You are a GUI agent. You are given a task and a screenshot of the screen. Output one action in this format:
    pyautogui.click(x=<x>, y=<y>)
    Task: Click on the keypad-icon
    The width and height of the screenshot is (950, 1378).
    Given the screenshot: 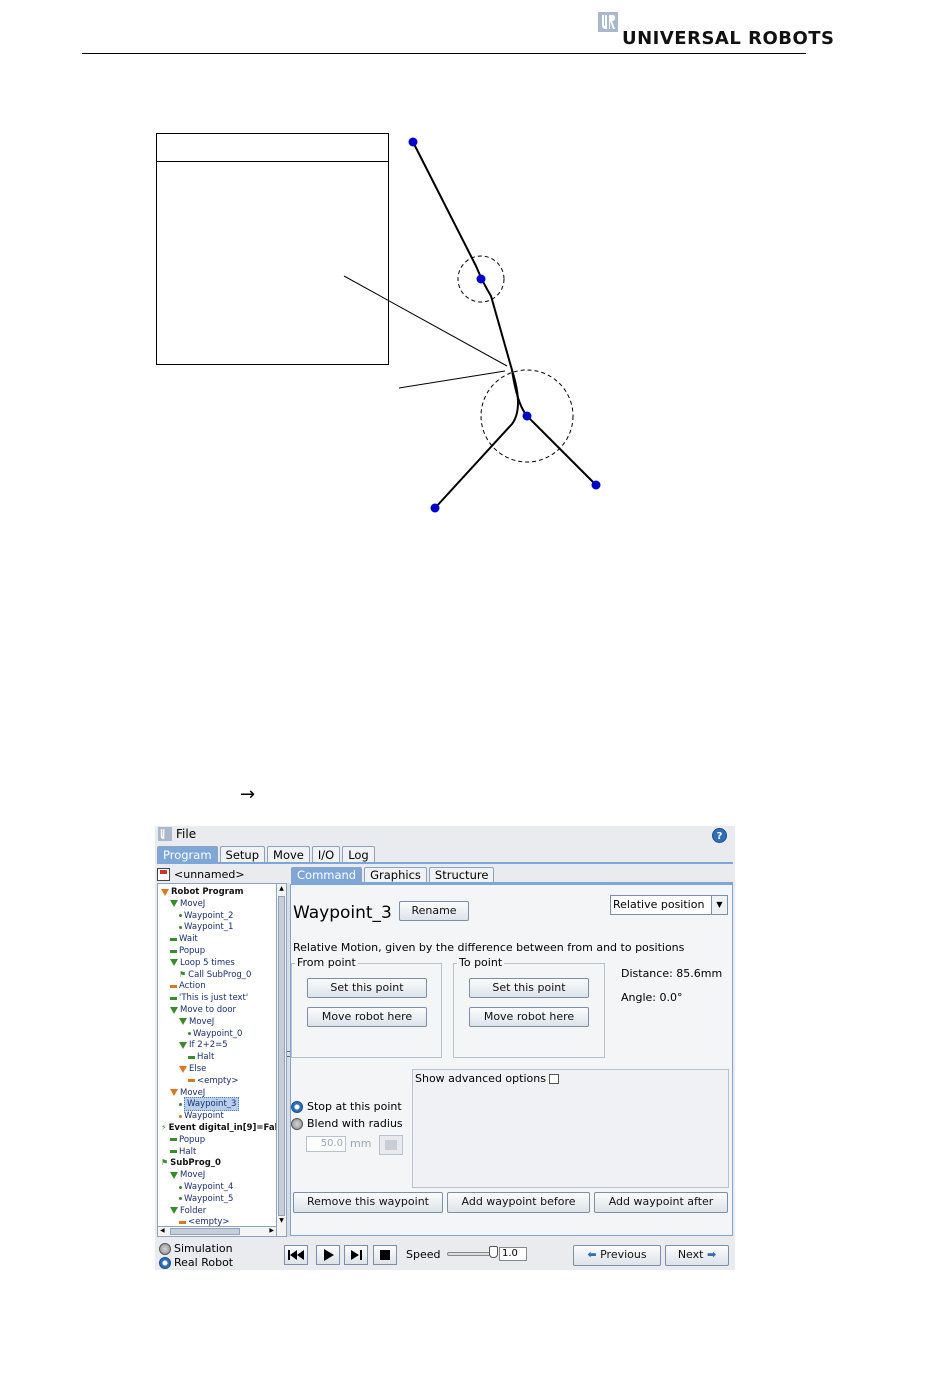 What is the action you would take?
    pyautogui.click(x=391, y=1145)
    